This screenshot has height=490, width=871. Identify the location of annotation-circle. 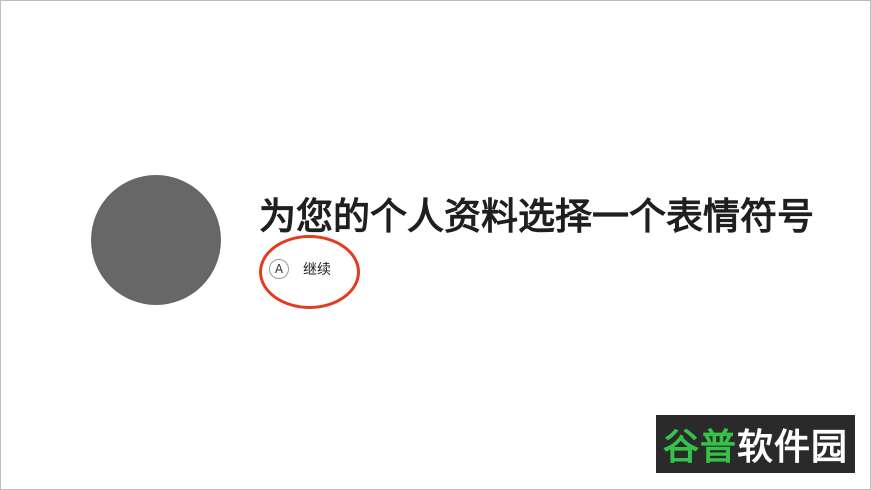
(309, 272).